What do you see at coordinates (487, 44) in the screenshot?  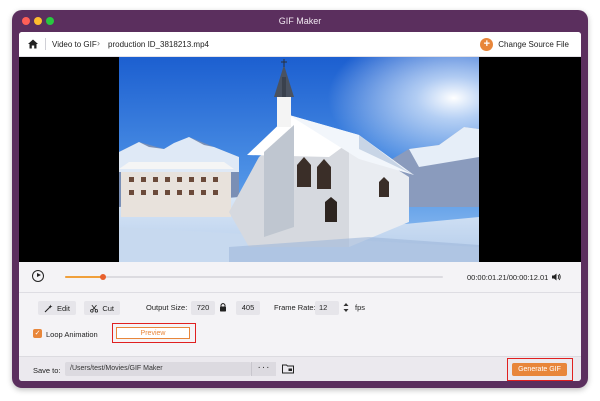 I see `plus-icon: +` at bounding box center [487, 44].